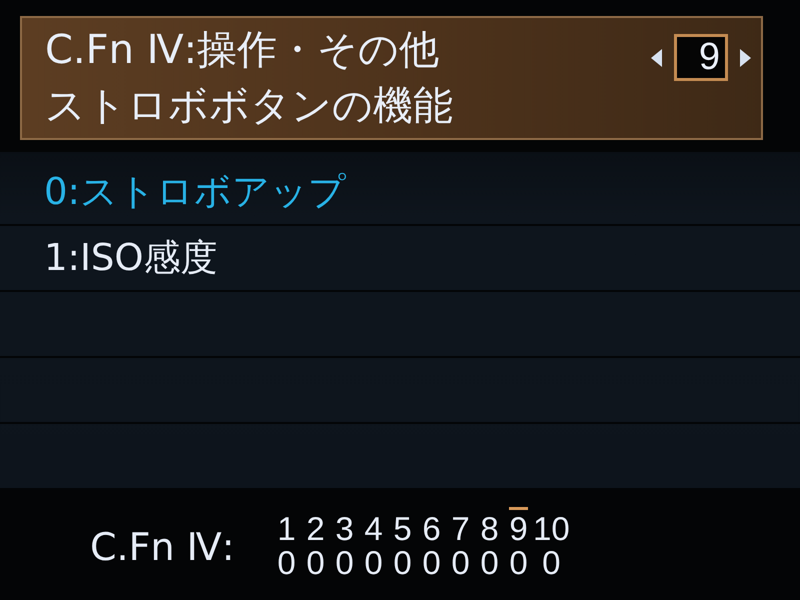 The image size is (800, 600). What do you see at coordinates (518, 526) in the screenshot?
I see `function-number: 9` at bounding box center [518, 526].